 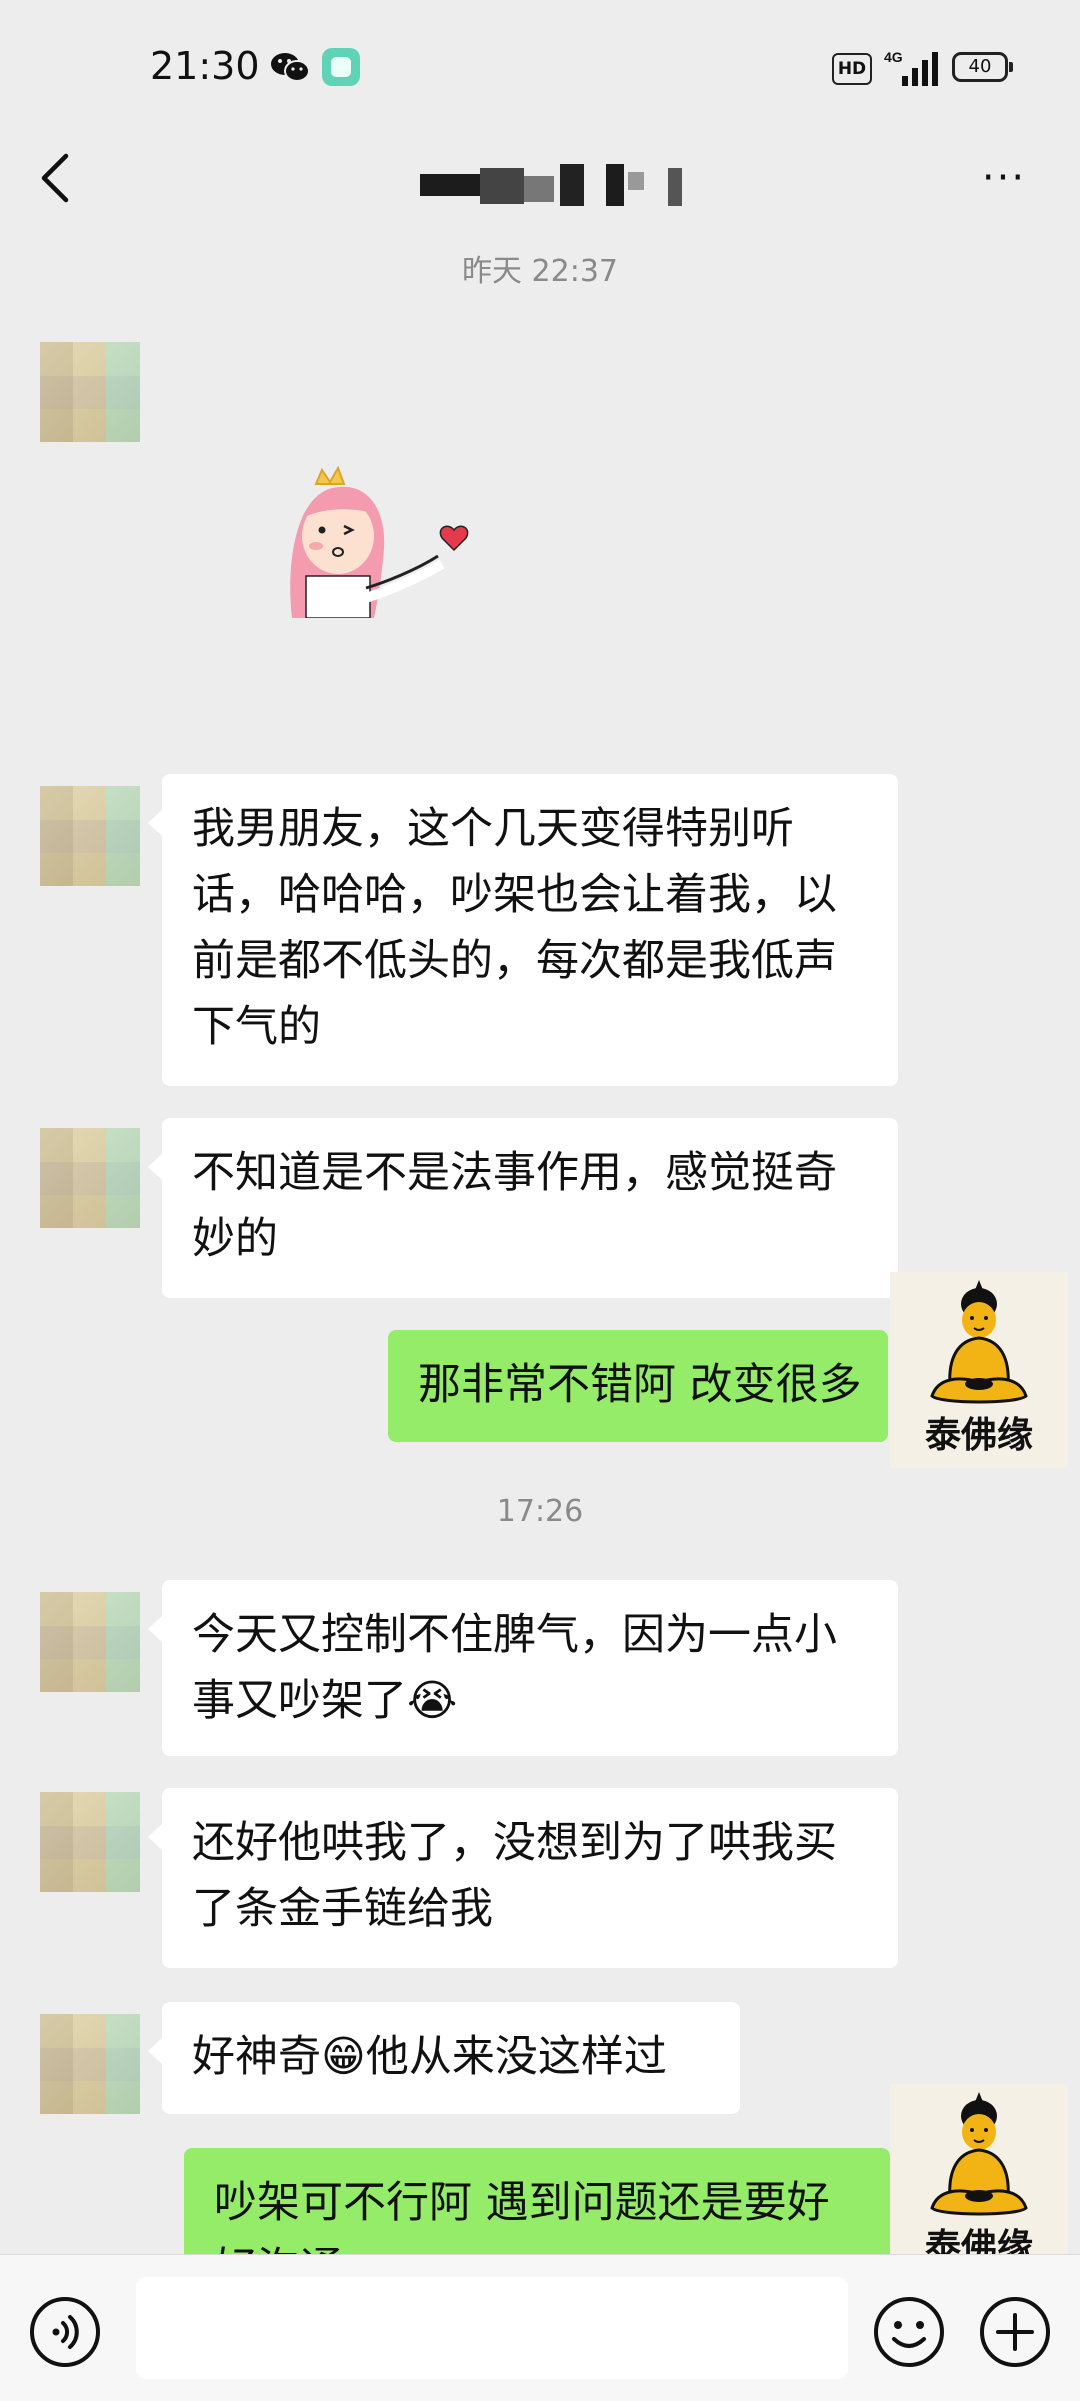 I want to click on message-bubble-outgoing: 那非常不错阿 改变很多, so click(x=638, y=1386).